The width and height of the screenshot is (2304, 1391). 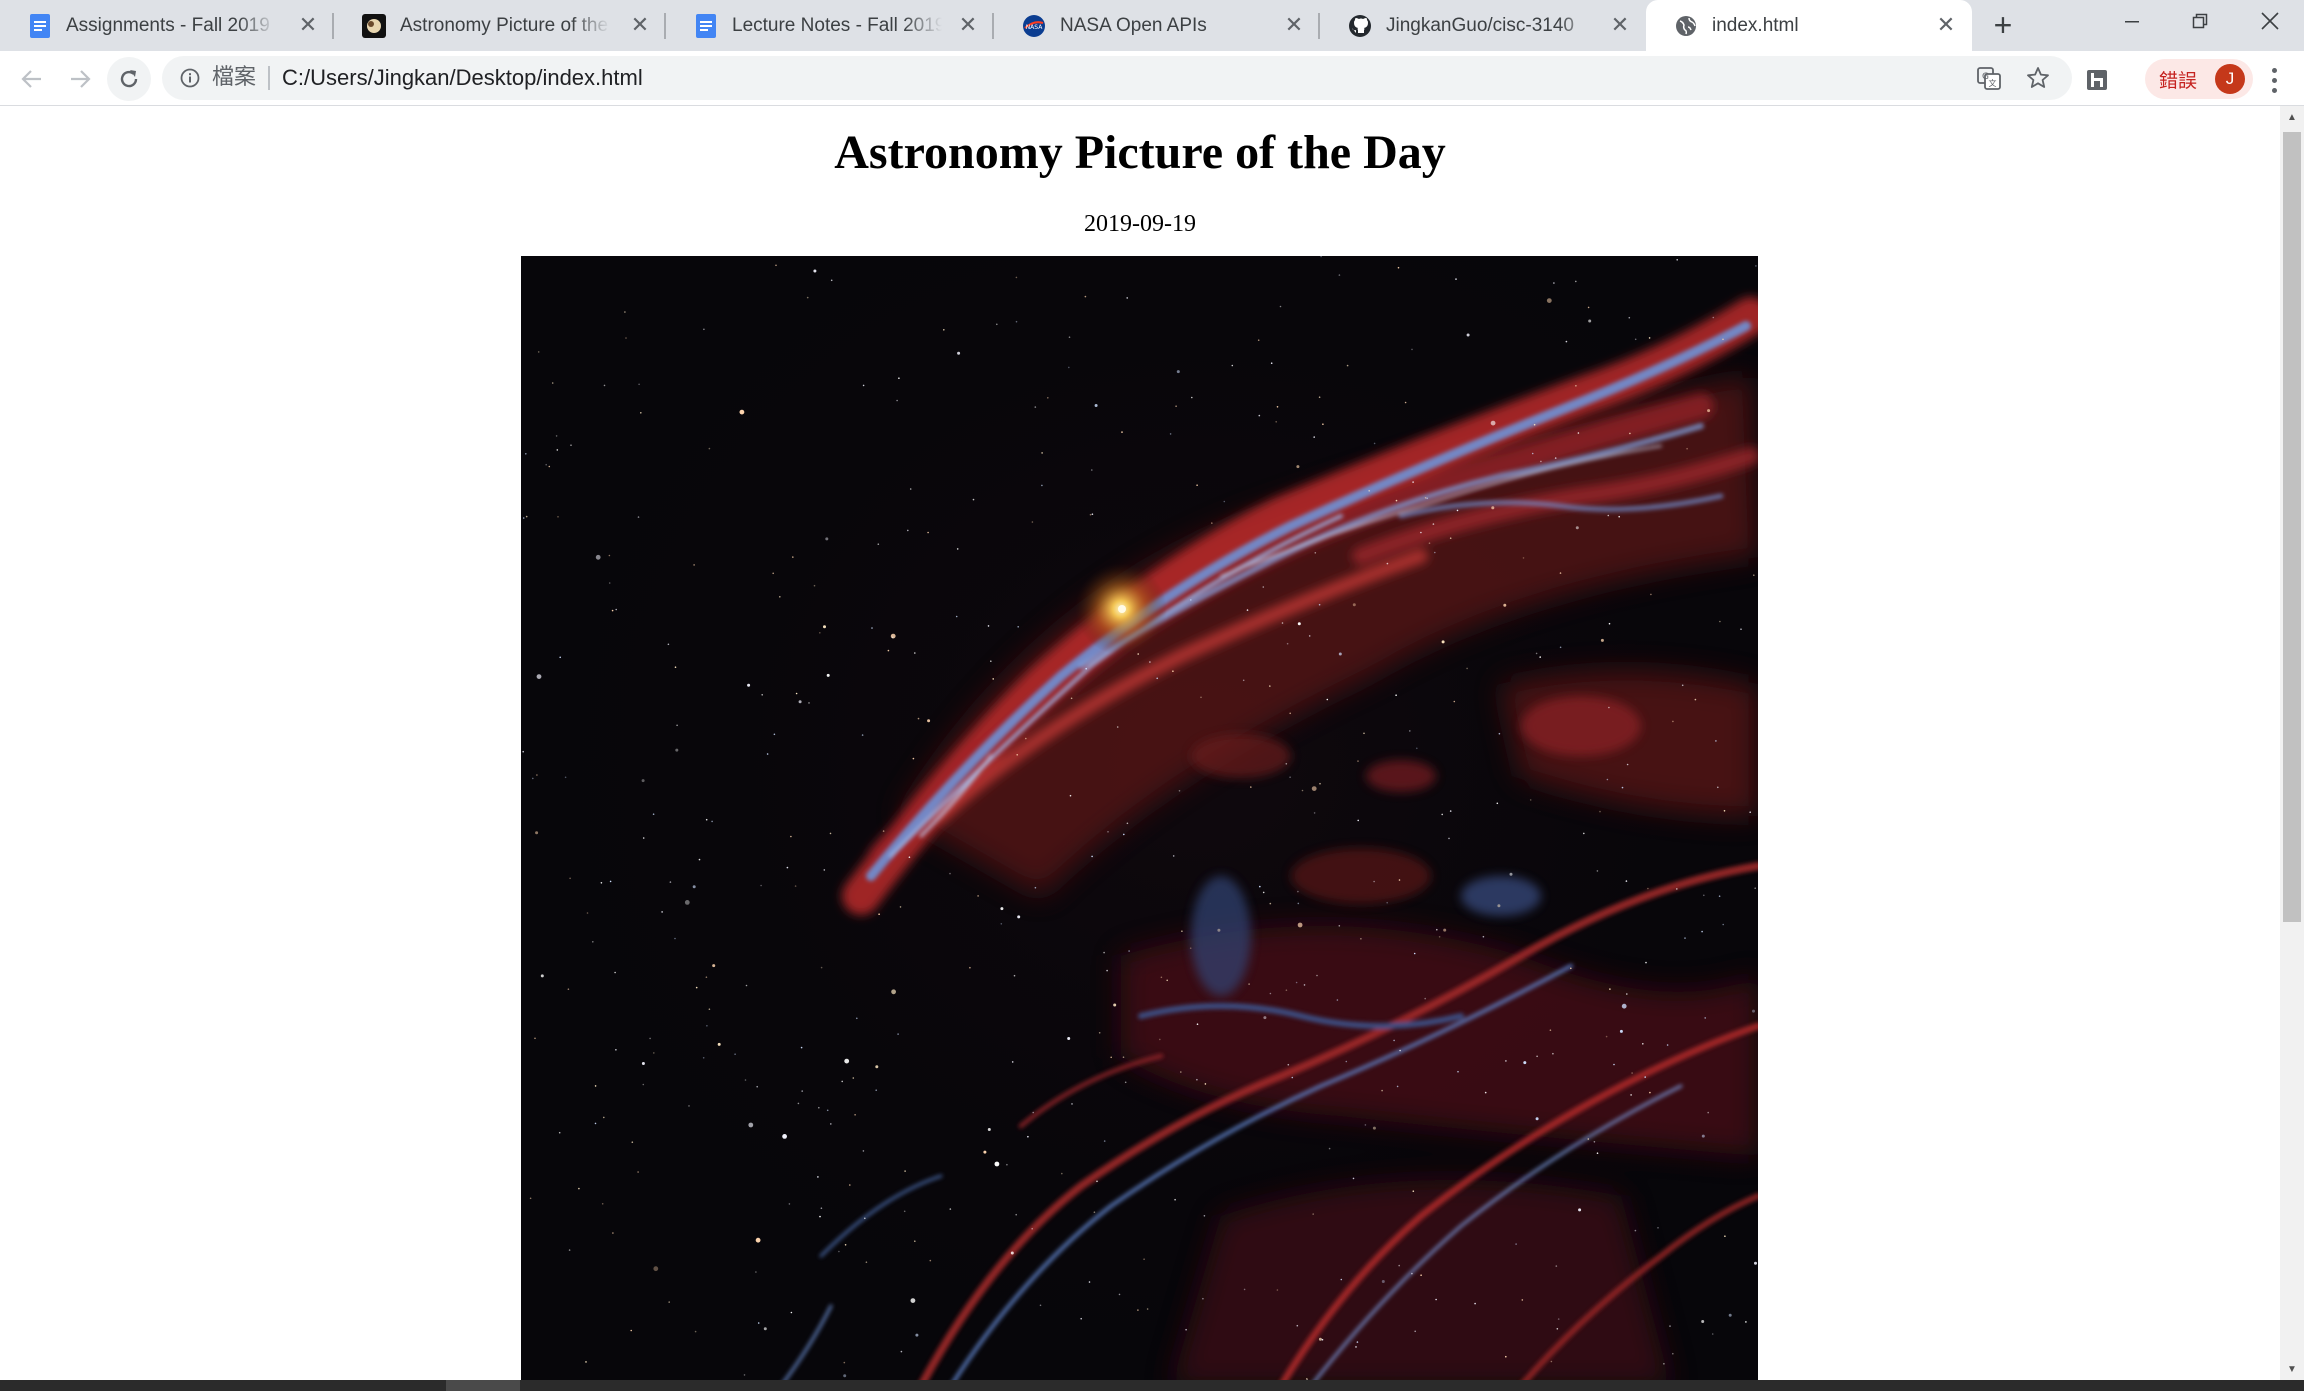 I want to click on page-title: Astronomy Picture of the Day, so click(x=1140, y=152).